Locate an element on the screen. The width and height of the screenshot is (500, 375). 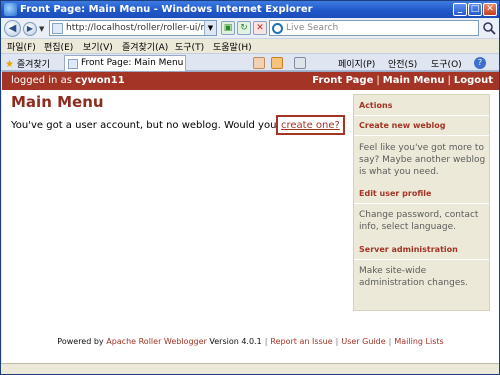
login-status: logged in as cywon11 is located at coordinates (68, 80).